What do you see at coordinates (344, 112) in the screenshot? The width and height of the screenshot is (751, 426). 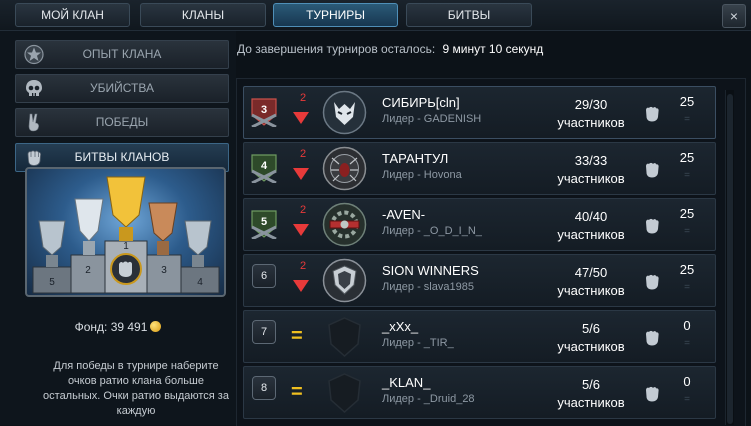 I see `clan-emblem-wolf-icon` at bounding box center [344, 112].